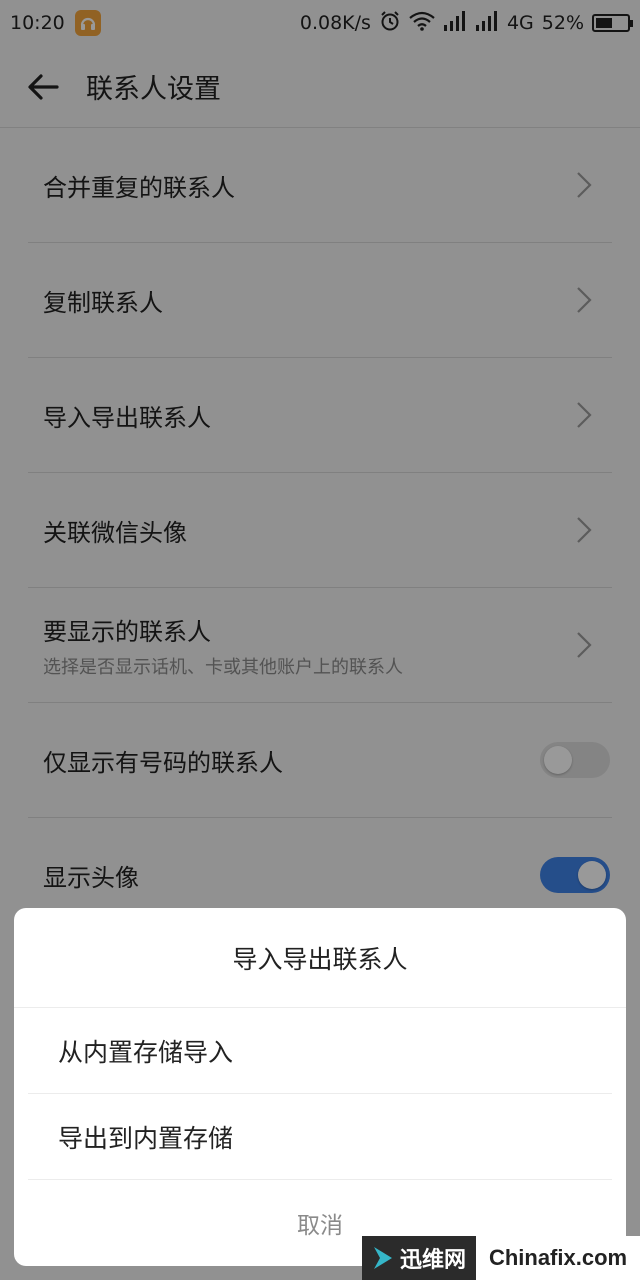  I want to click on watermark-brand: 迅维网, so click(419, 1258).